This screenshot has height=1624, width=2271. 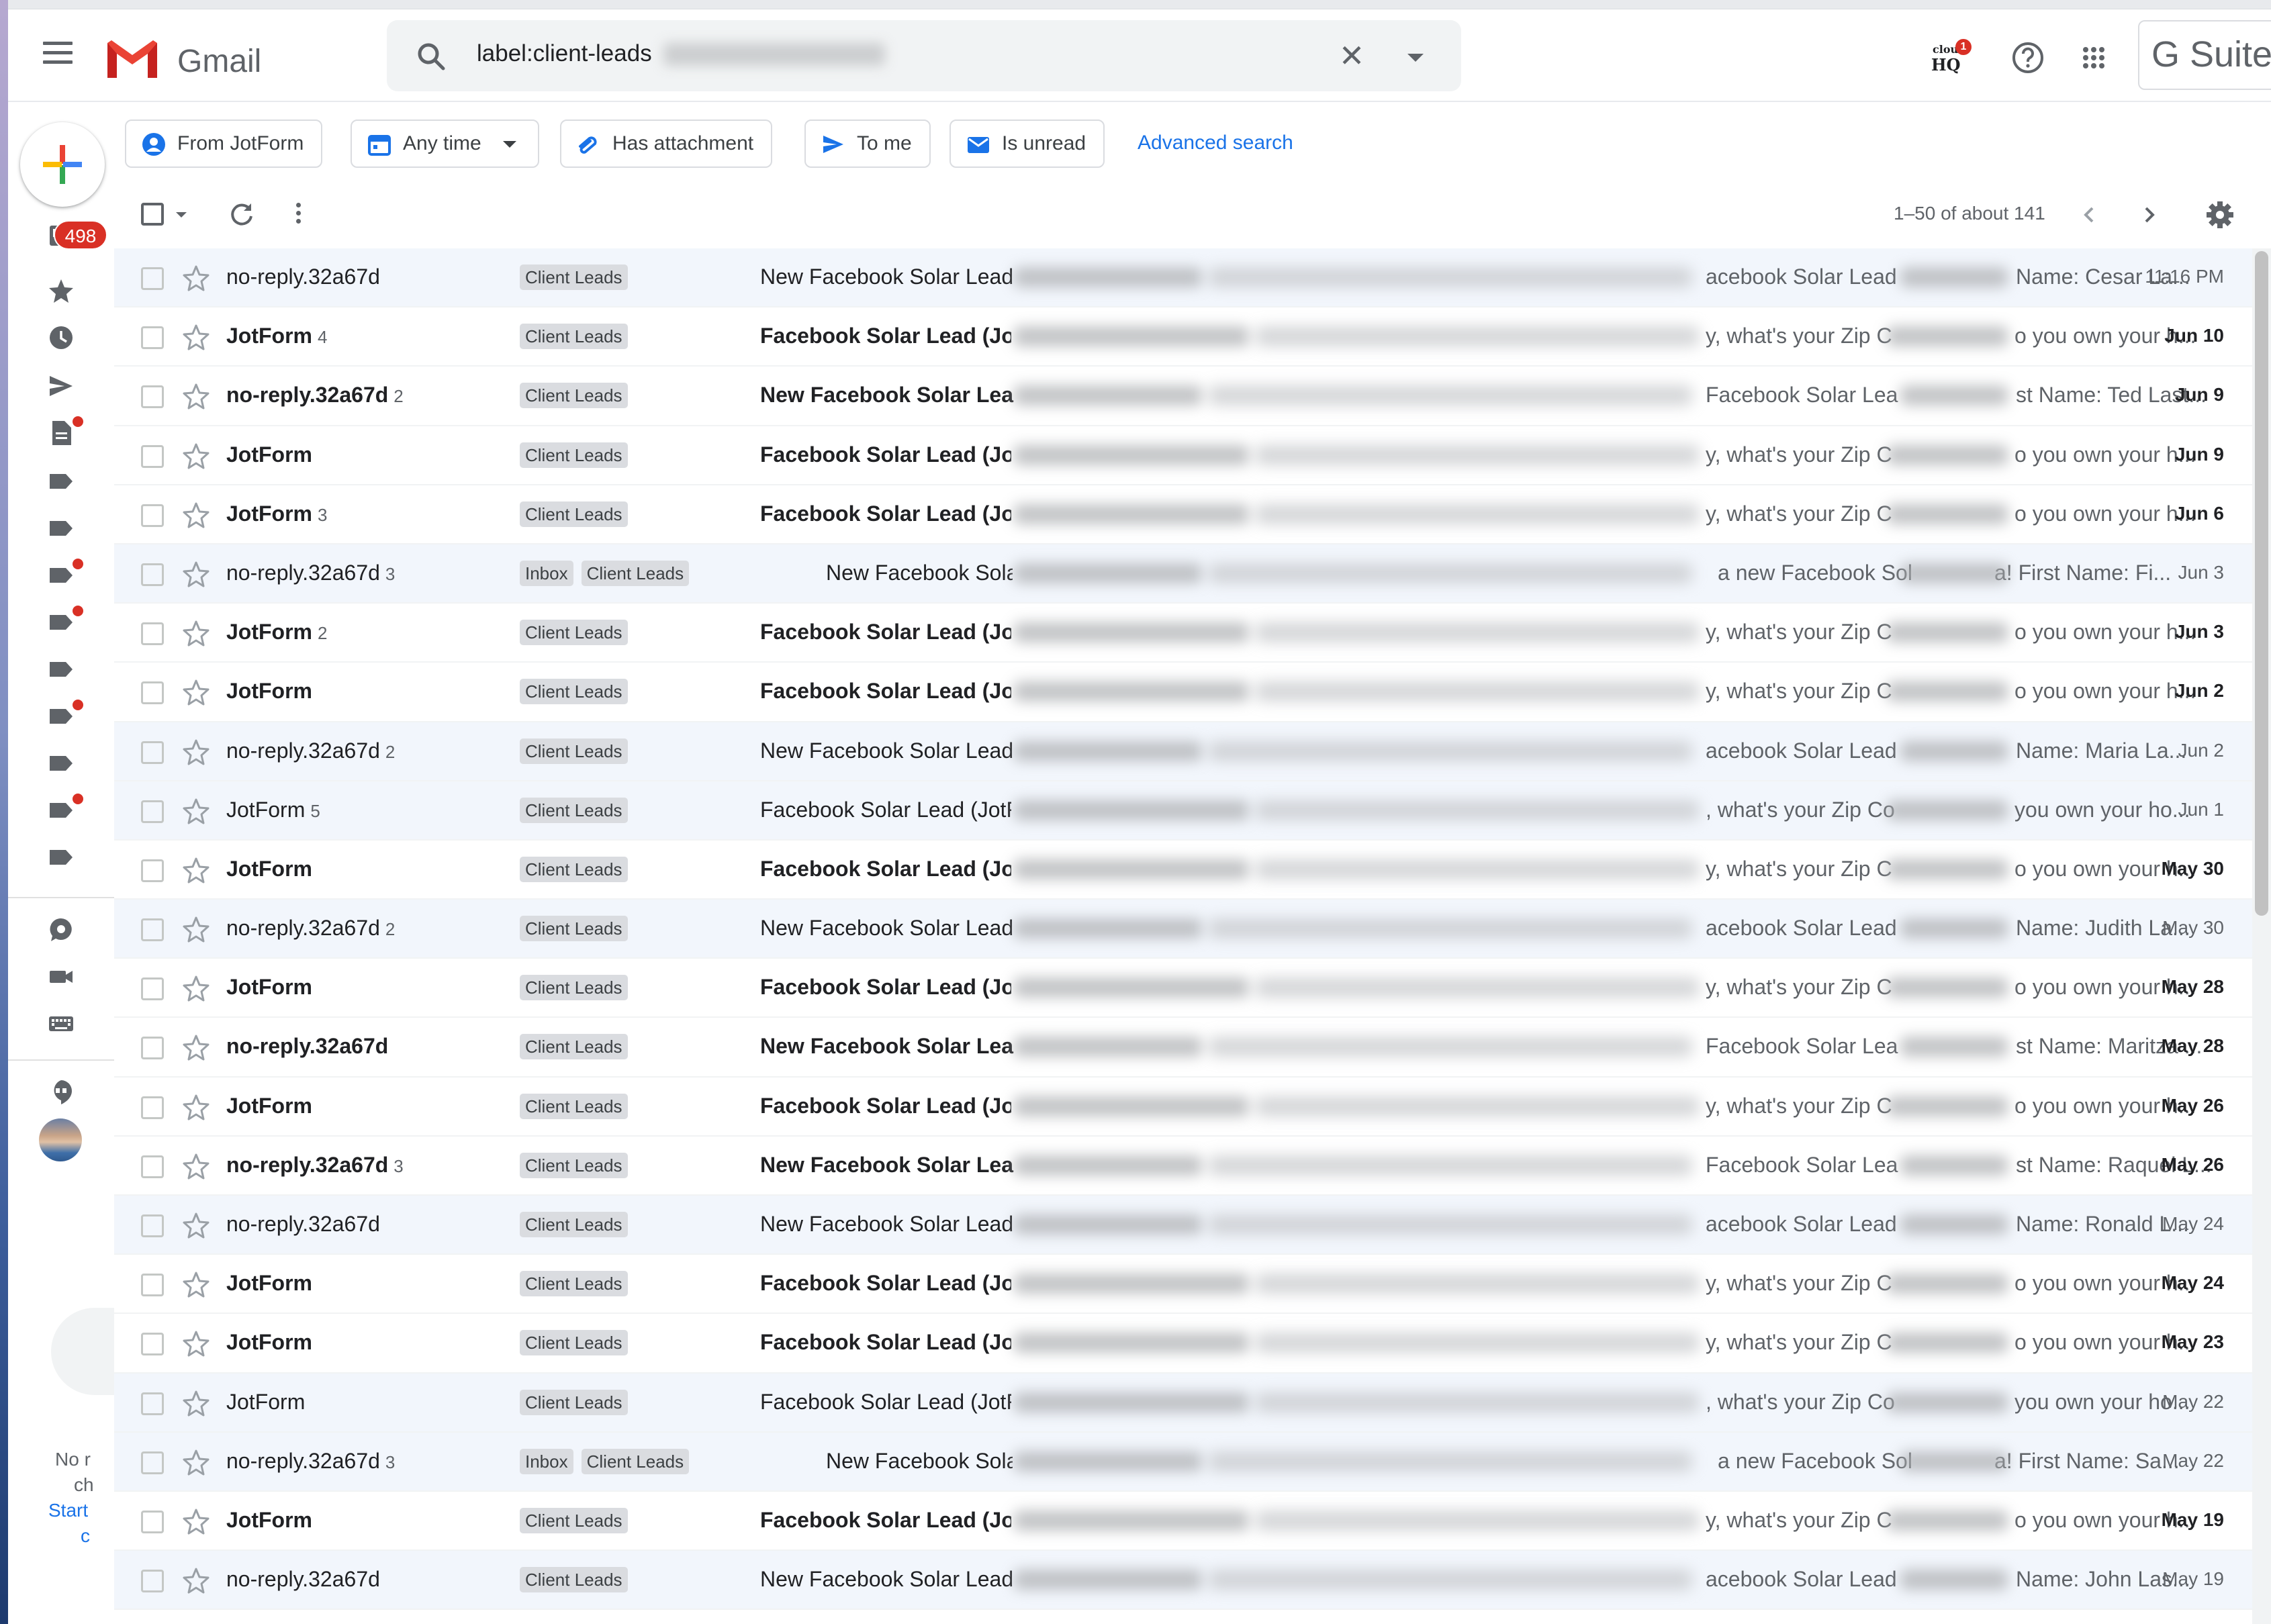 What do you see at coordinates (58, 53) in the screenshot?
I see `main-menu-icon` at bounding box center [58, 53].